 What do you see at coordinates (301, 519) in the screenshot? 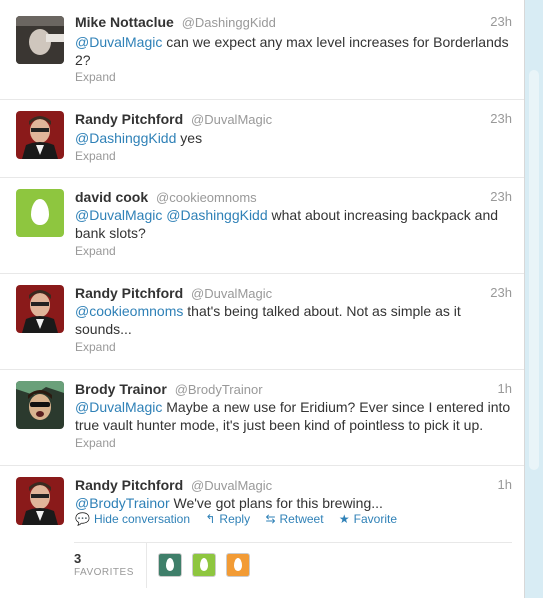
I see `retweet-label: Retweet` at bounding box center [301, 519].